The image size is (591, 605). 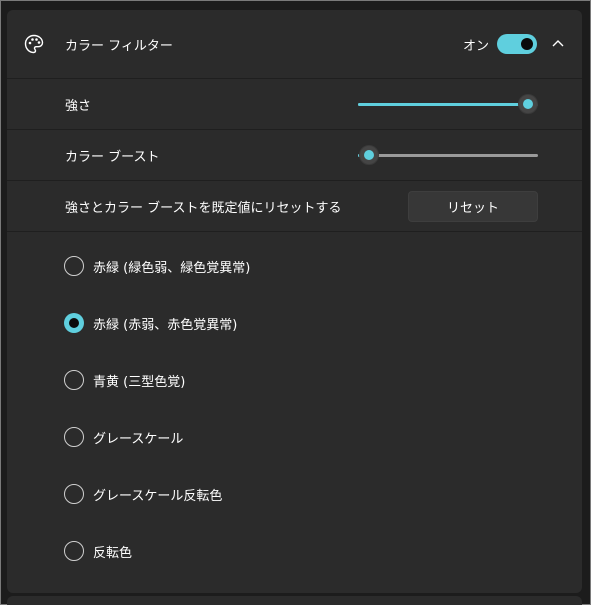 What do you see at coordinates (165, 325) in the screenshot?
I see `filter-option-label: 赤緑 (赤弱、赤色覚異常)` at bounding box center [165, 325].